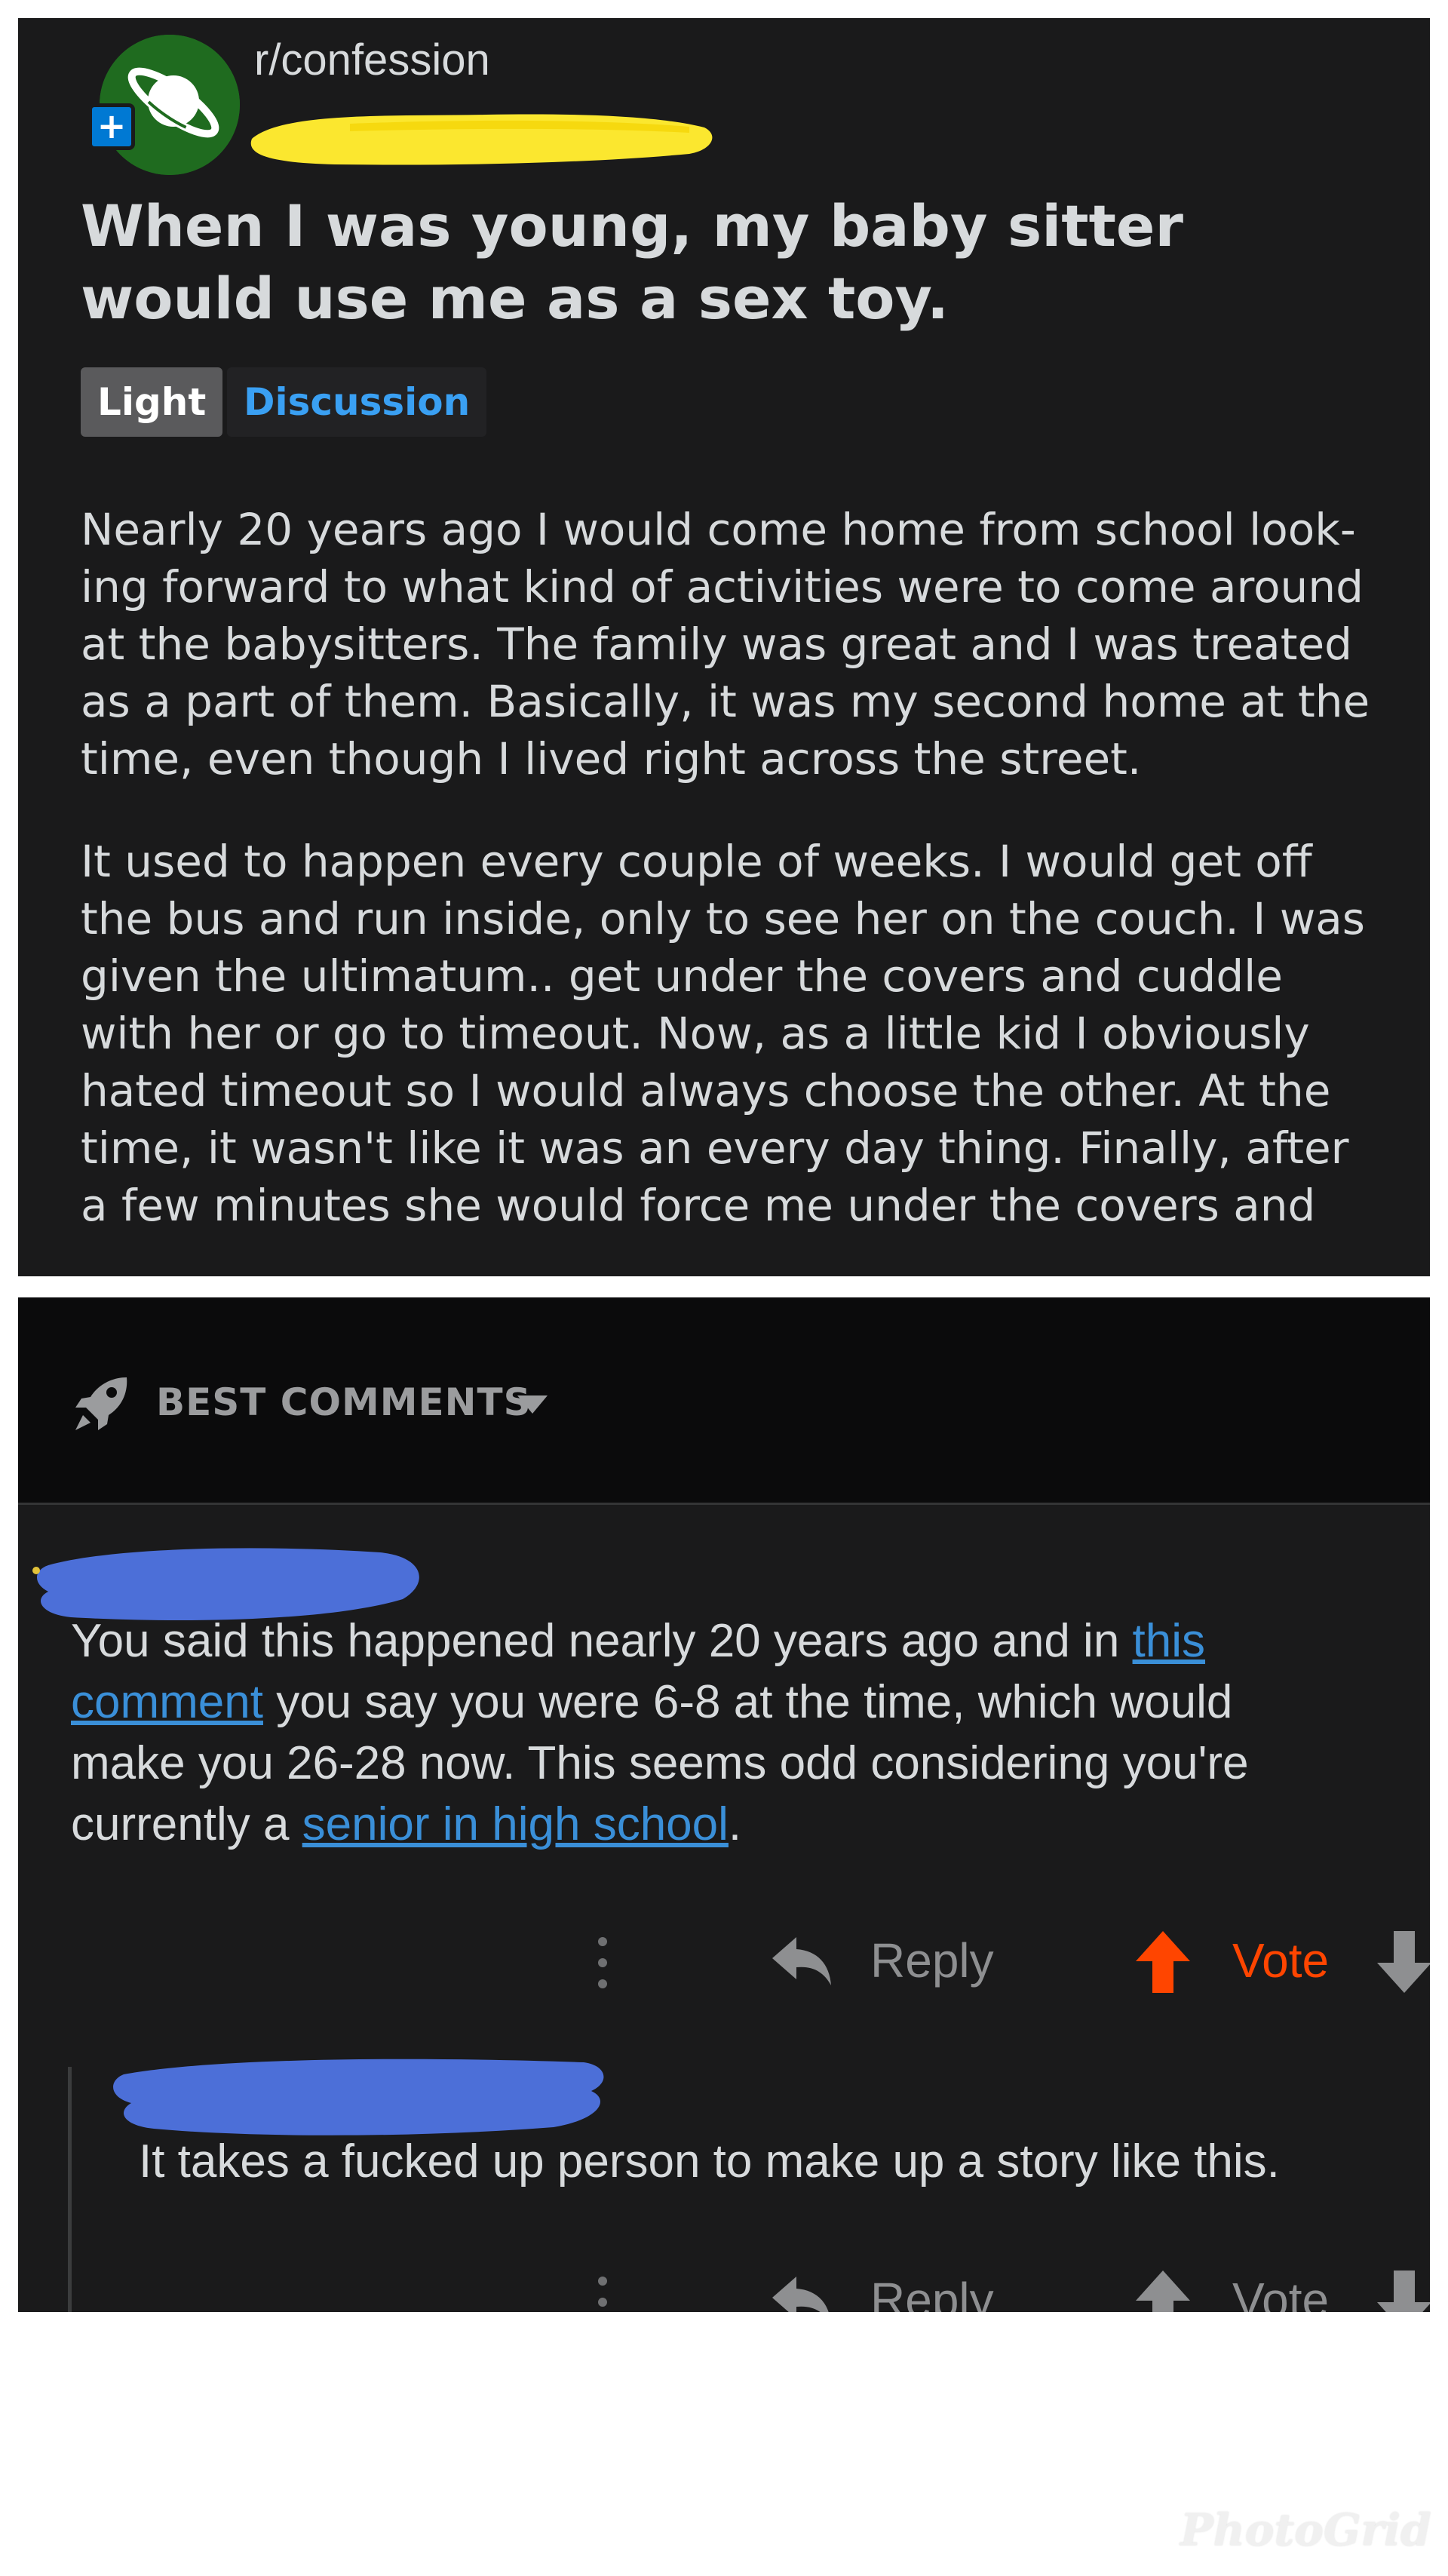 The image size is (1448, 2576). I want to click on comment-actions: Reply Vote, so click(724, 1961).